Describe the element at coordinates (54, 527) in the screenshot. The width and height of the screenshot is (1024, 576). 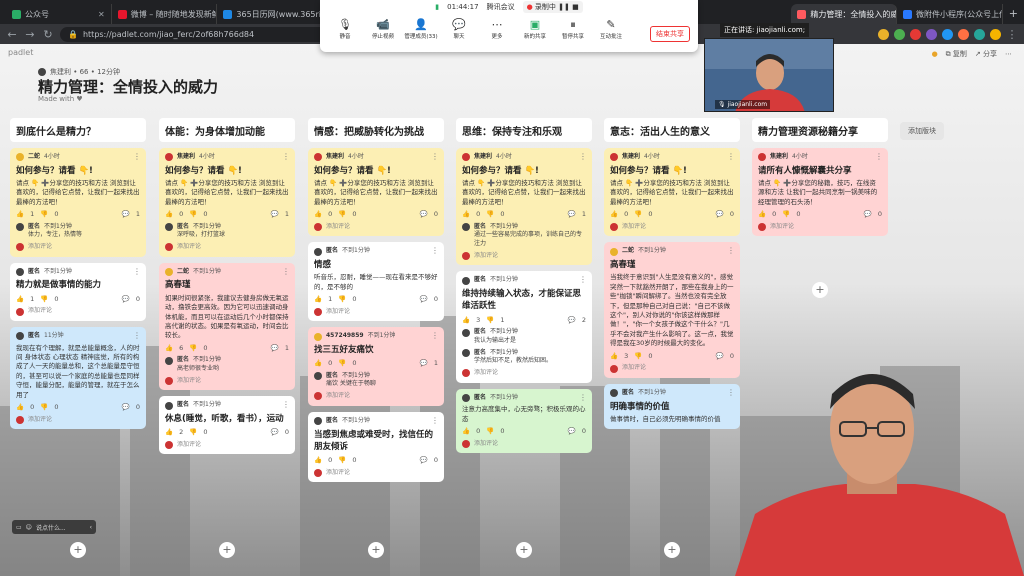
I see `chat-input: ▭ ☺ 说点什么... ‹` at that location.